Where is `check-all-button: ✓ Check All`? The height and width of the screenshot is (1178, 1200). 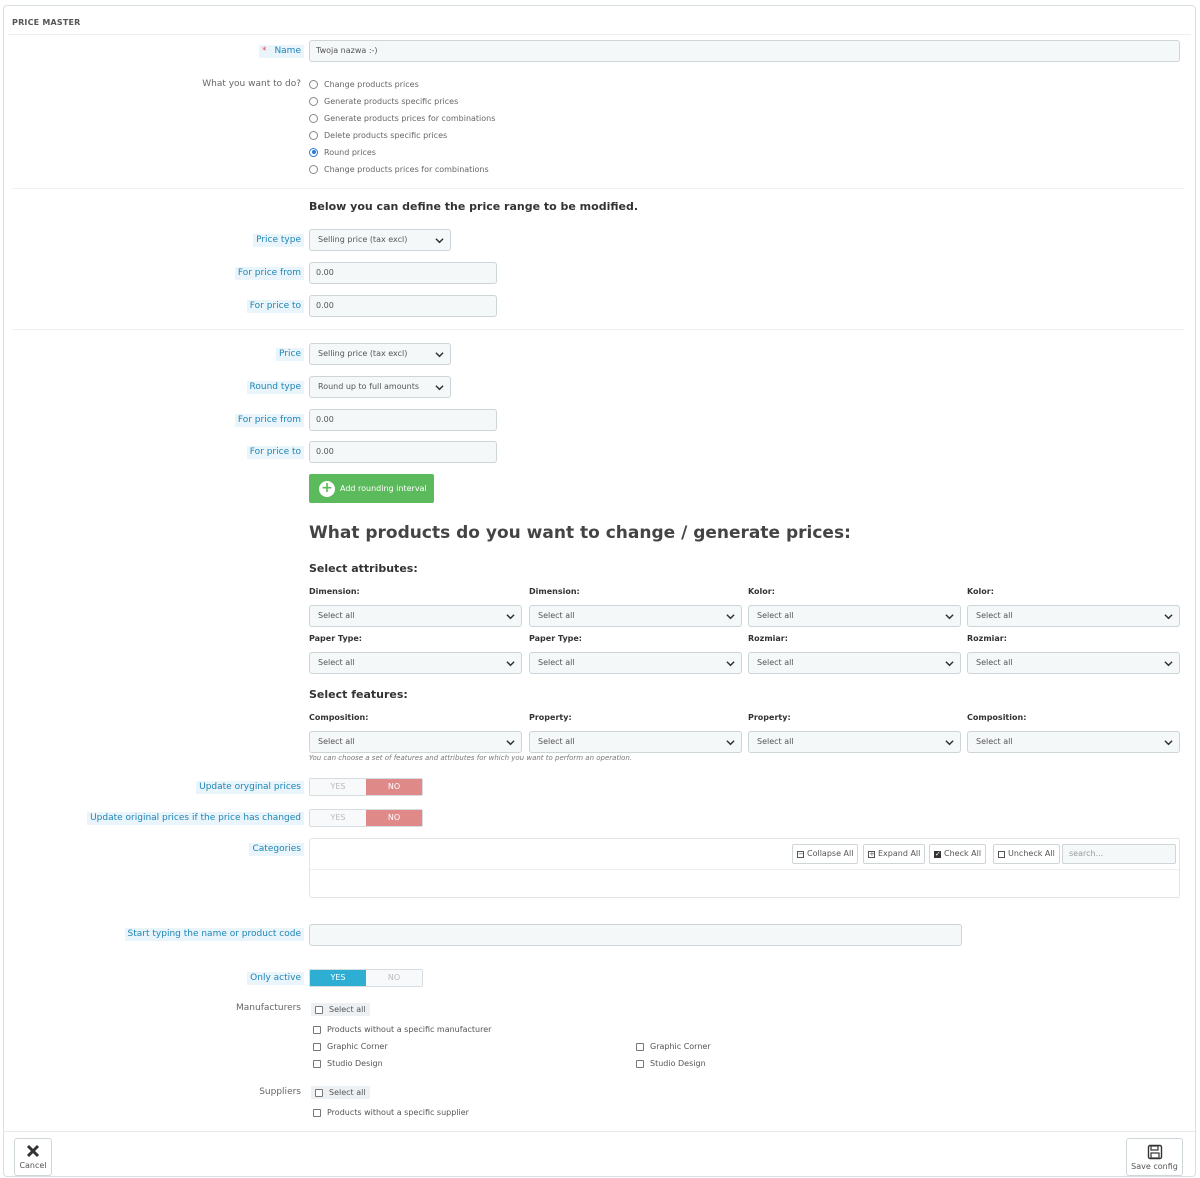
check-all-button: ✓ Check All is located at coordinates (958, 854).